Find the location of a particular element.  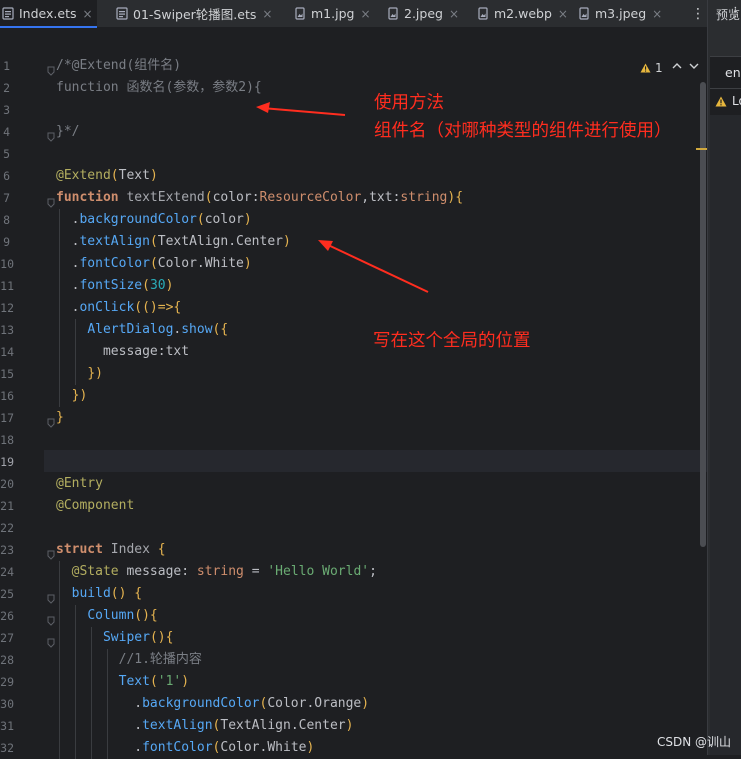

annotation-usage-title: 使用方法 is located at coordinates (409, 103).